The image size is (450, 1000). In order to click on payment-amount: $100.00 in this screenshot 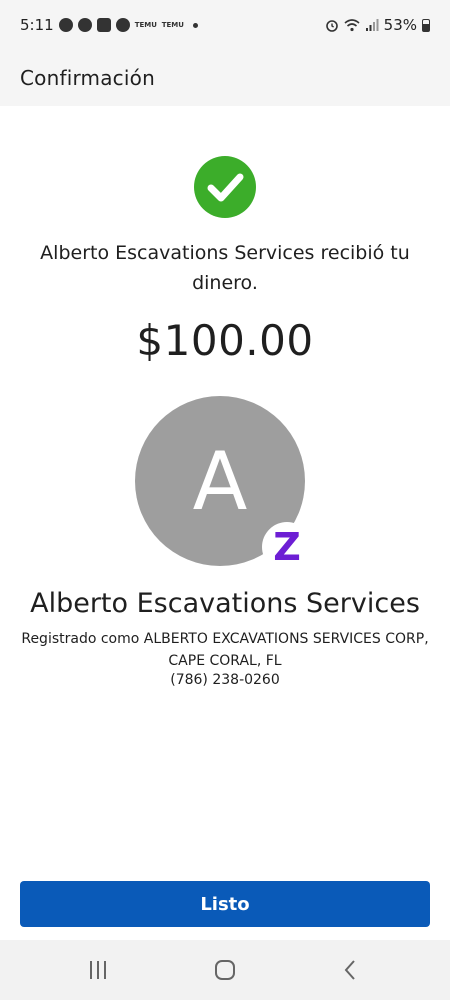, I will do `click(225, 340)`.